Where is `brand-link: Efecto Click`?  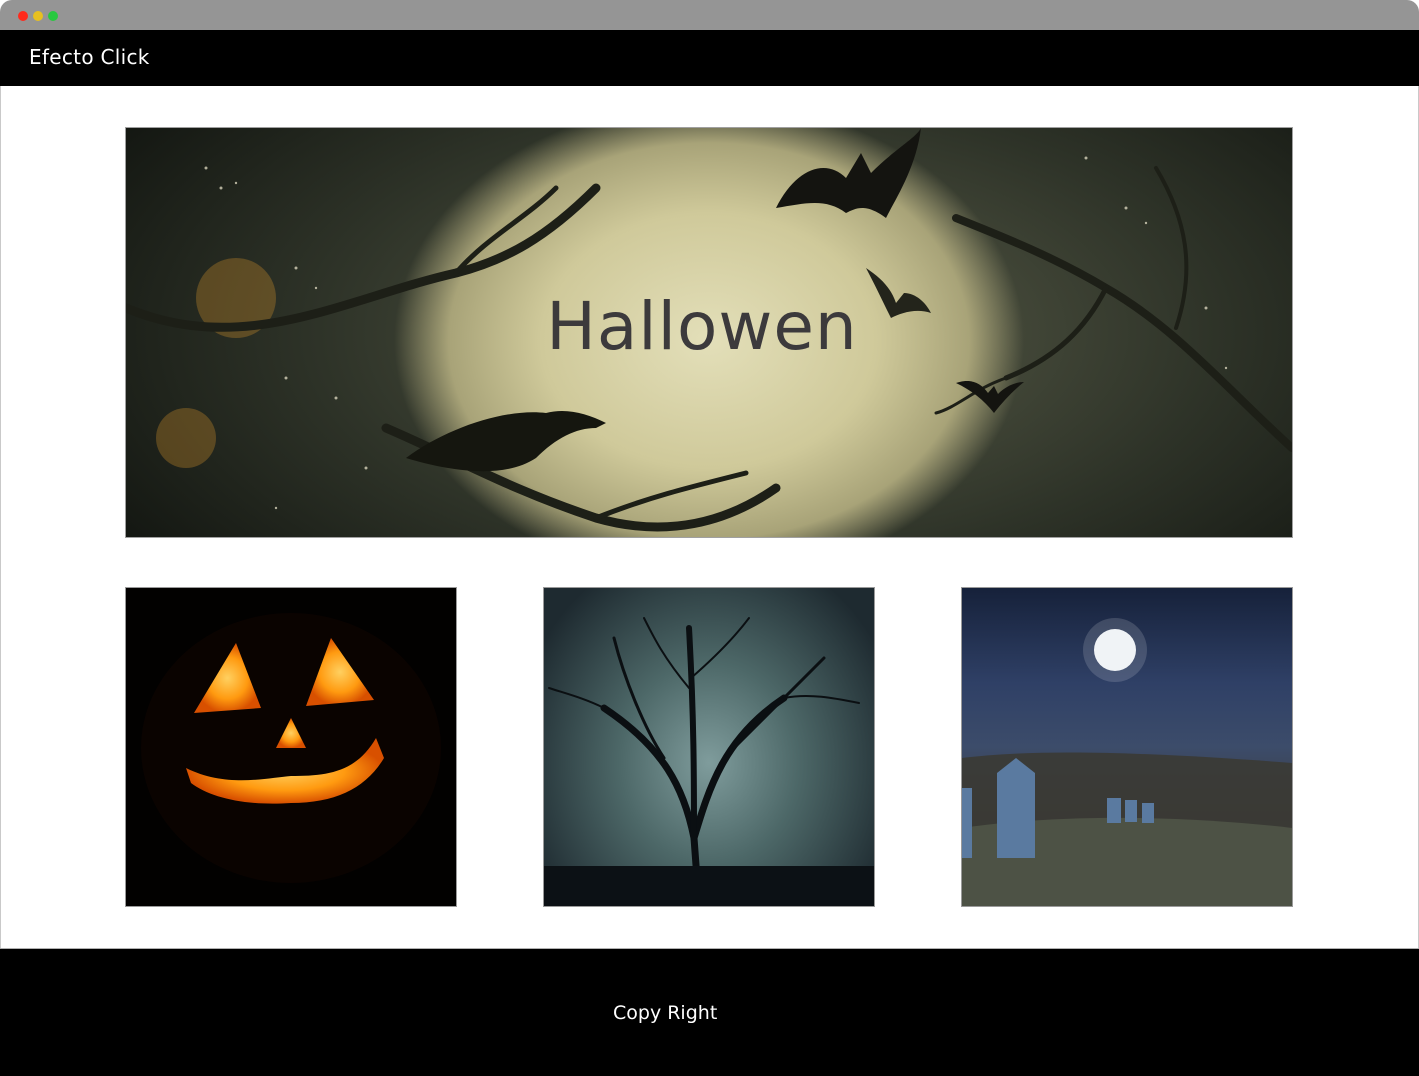 brand-link: Efecto Click is located at coordinates (89, 57).